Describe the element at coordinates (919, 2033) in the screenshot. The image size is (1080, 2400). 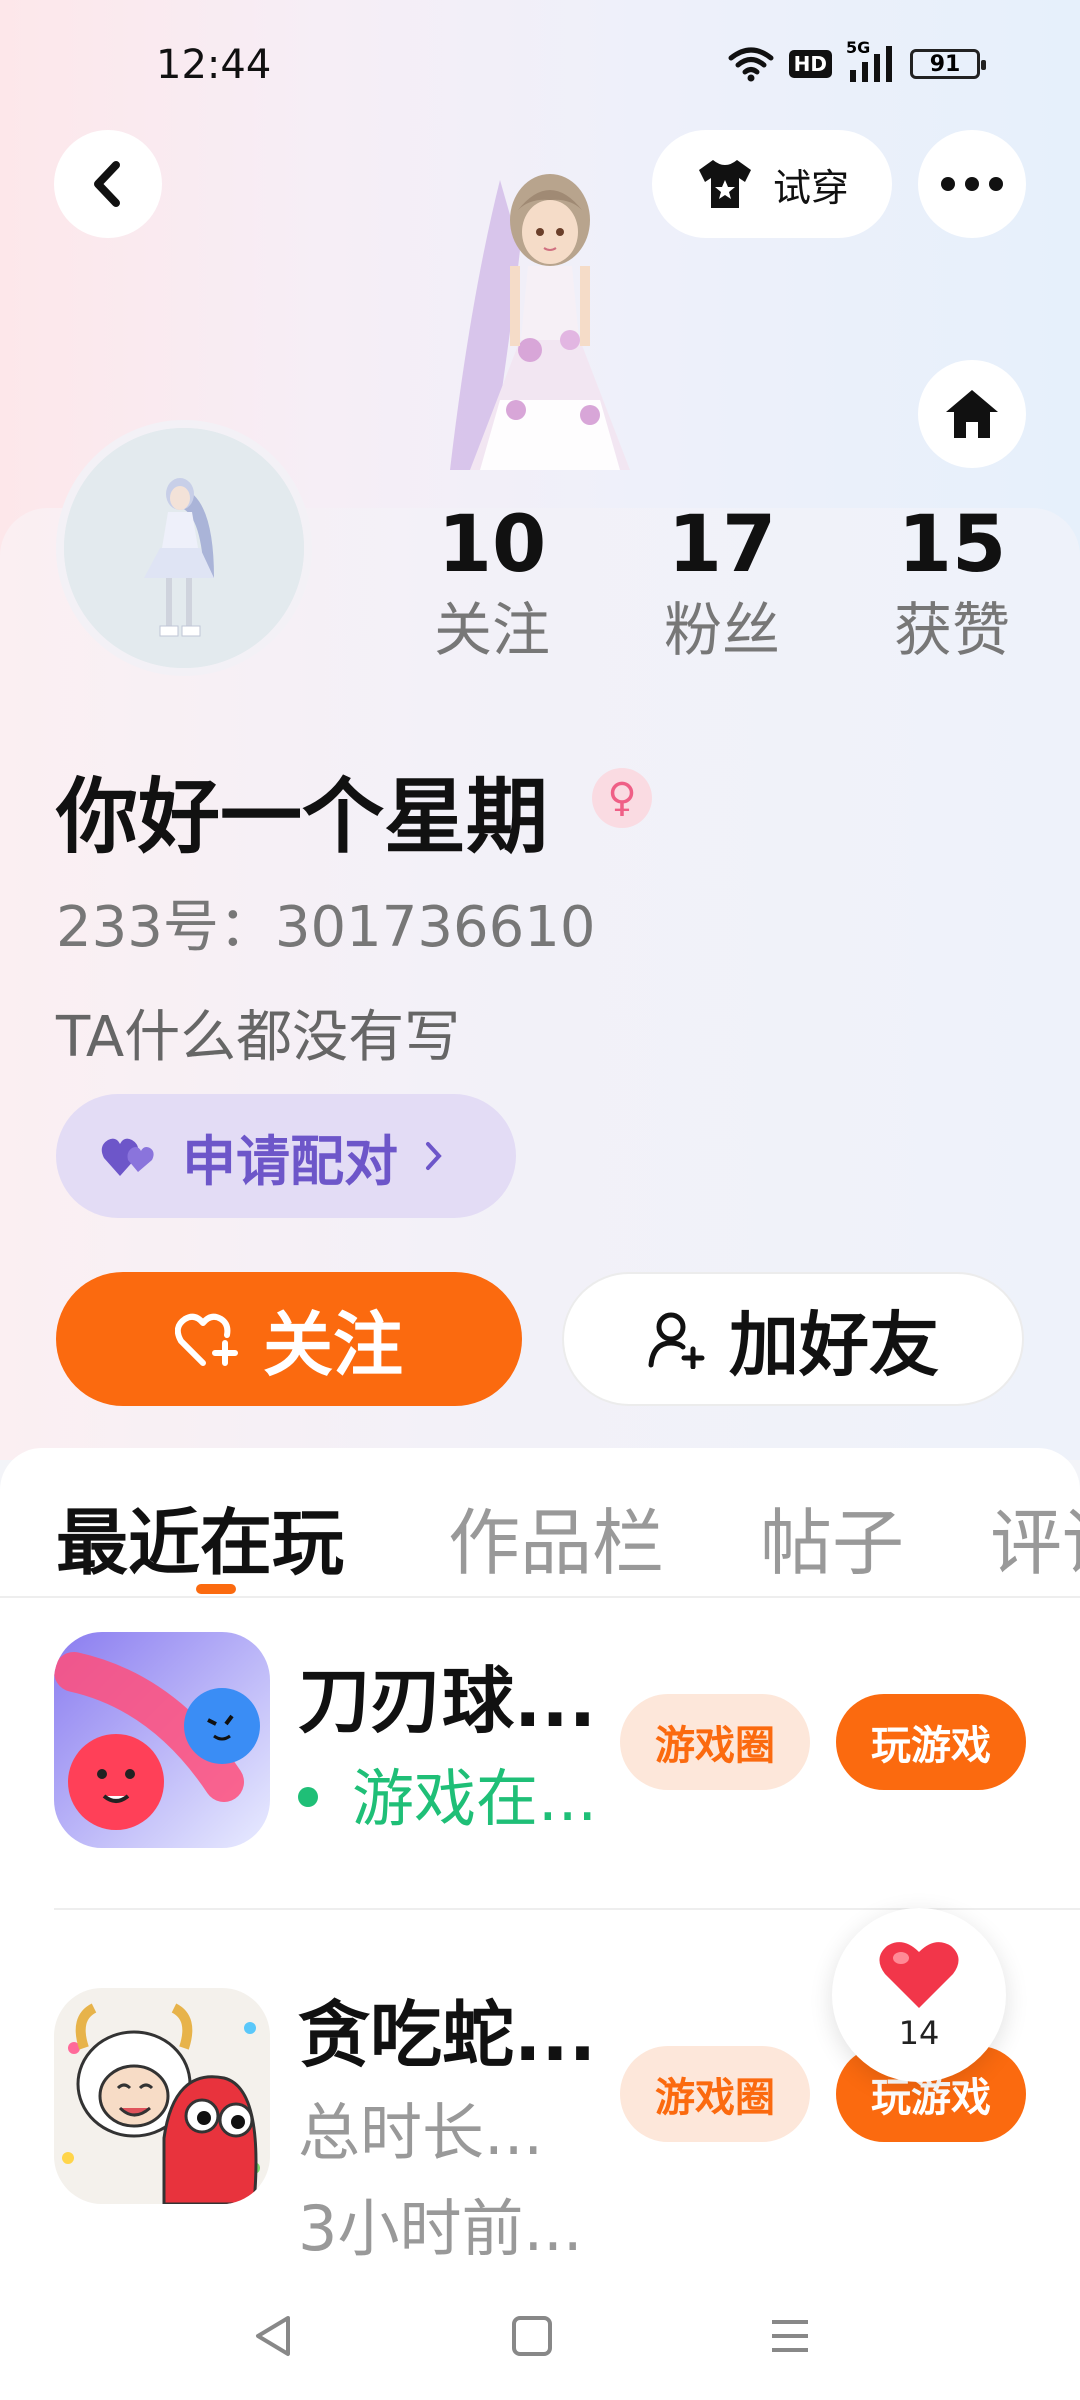
I see `like-count: 14` at that location.